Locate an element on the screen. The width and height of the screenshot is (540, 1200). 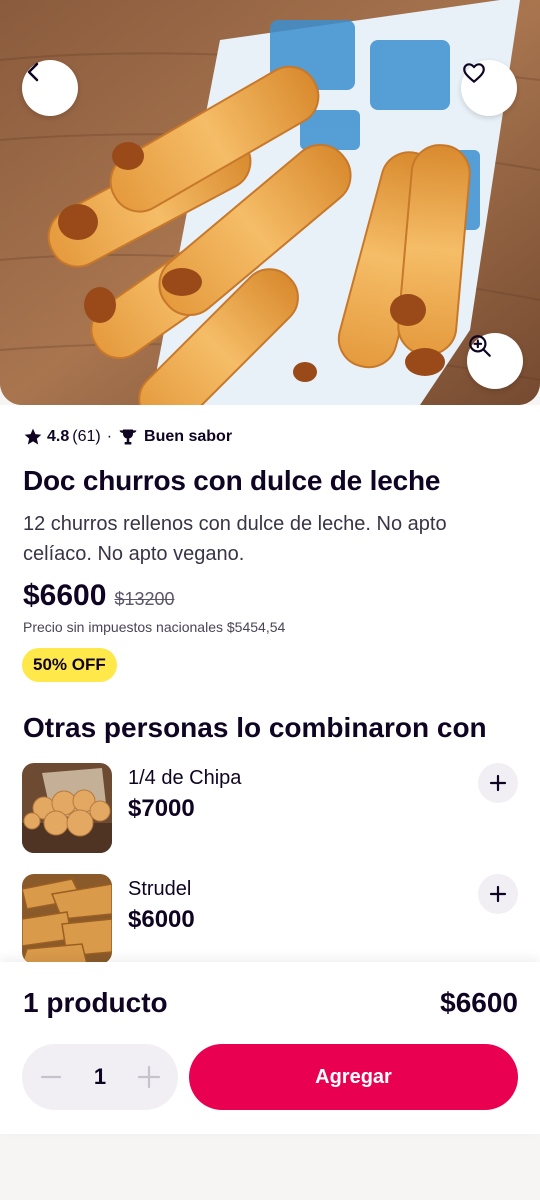
quantity-value: 1 is located at coordinates (100, 1076).